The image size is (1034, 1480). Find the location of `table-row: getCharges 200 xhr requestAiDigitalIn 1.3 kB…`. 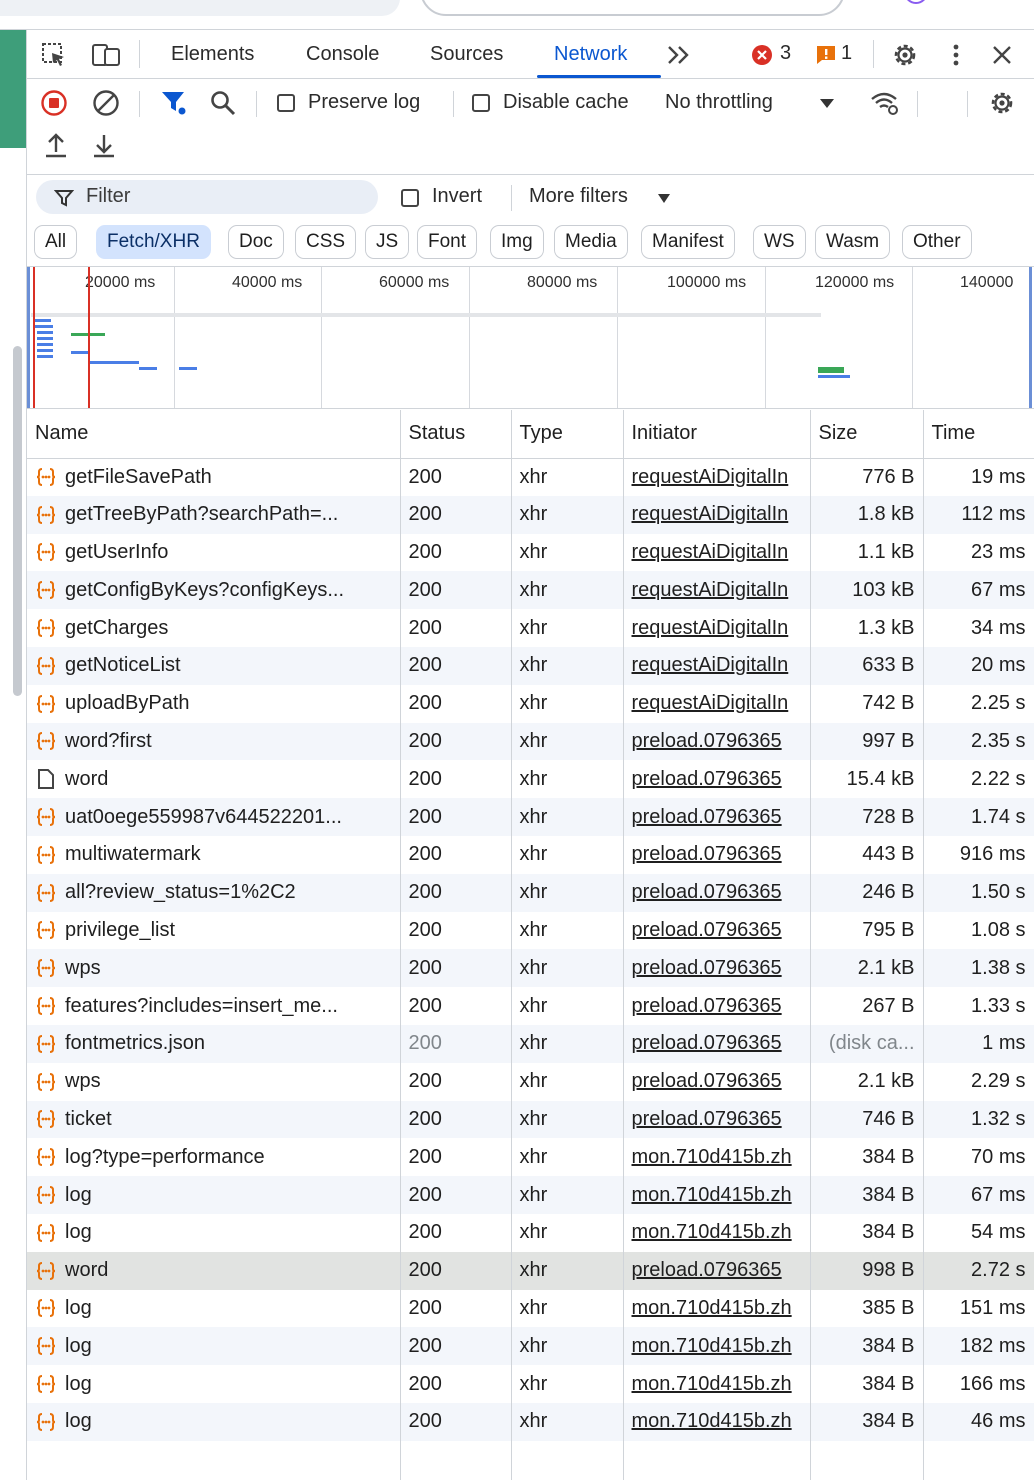

table-row: getCharges 200 xhr requestAiDigitalIn 1.3 kB… is located at coordinates (530, 628).